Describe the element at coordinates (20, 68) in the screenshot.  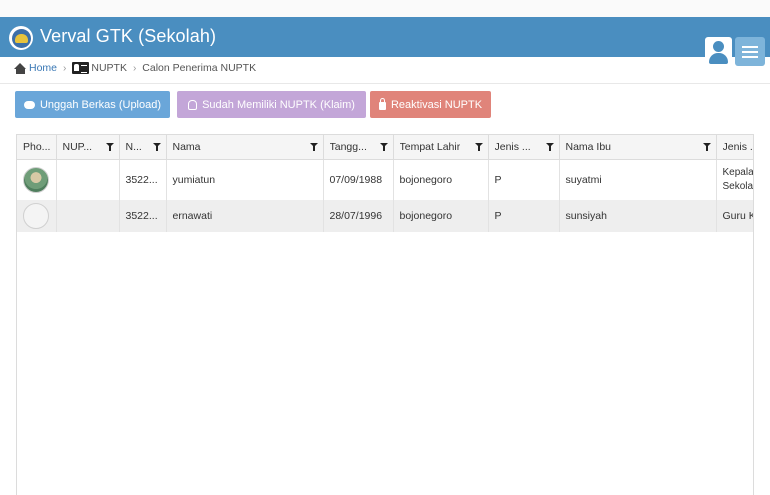
I see `home-icon` at that location.